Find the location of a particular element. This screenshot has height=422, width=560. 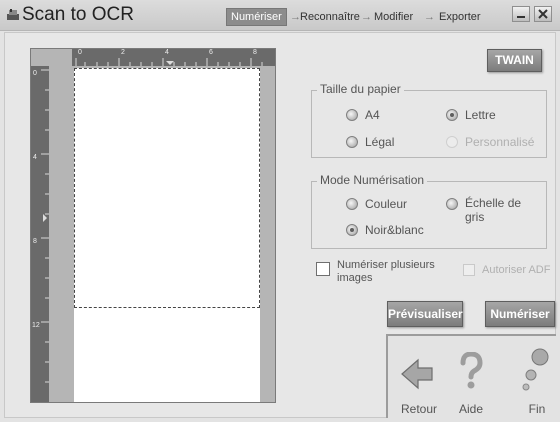

multi-scan-checkbox is located at coordinates (323, 269).